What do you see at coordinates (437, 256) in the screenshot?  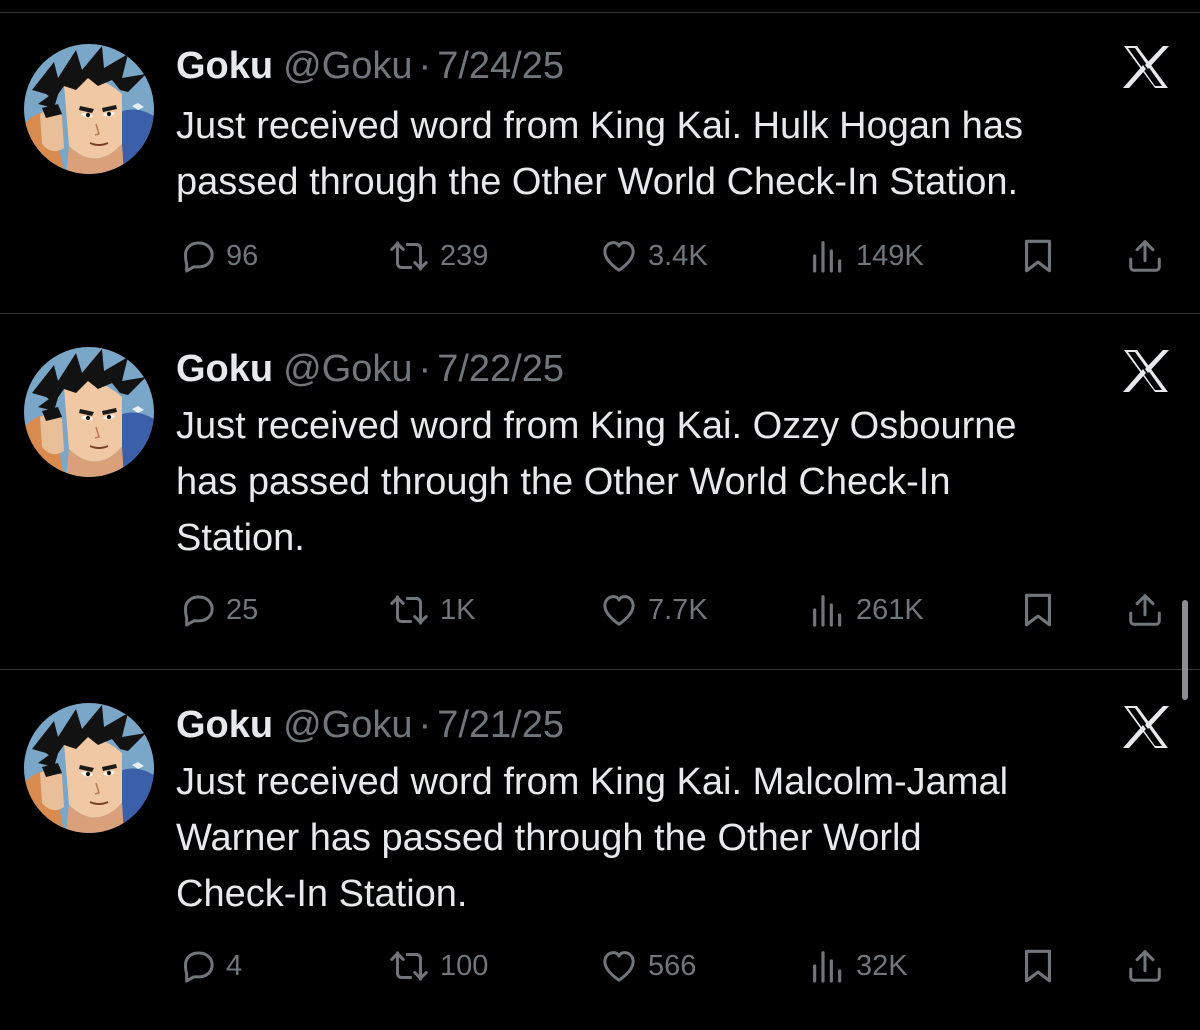 I see `repost-button: 239` at bounding box center [437, 256].